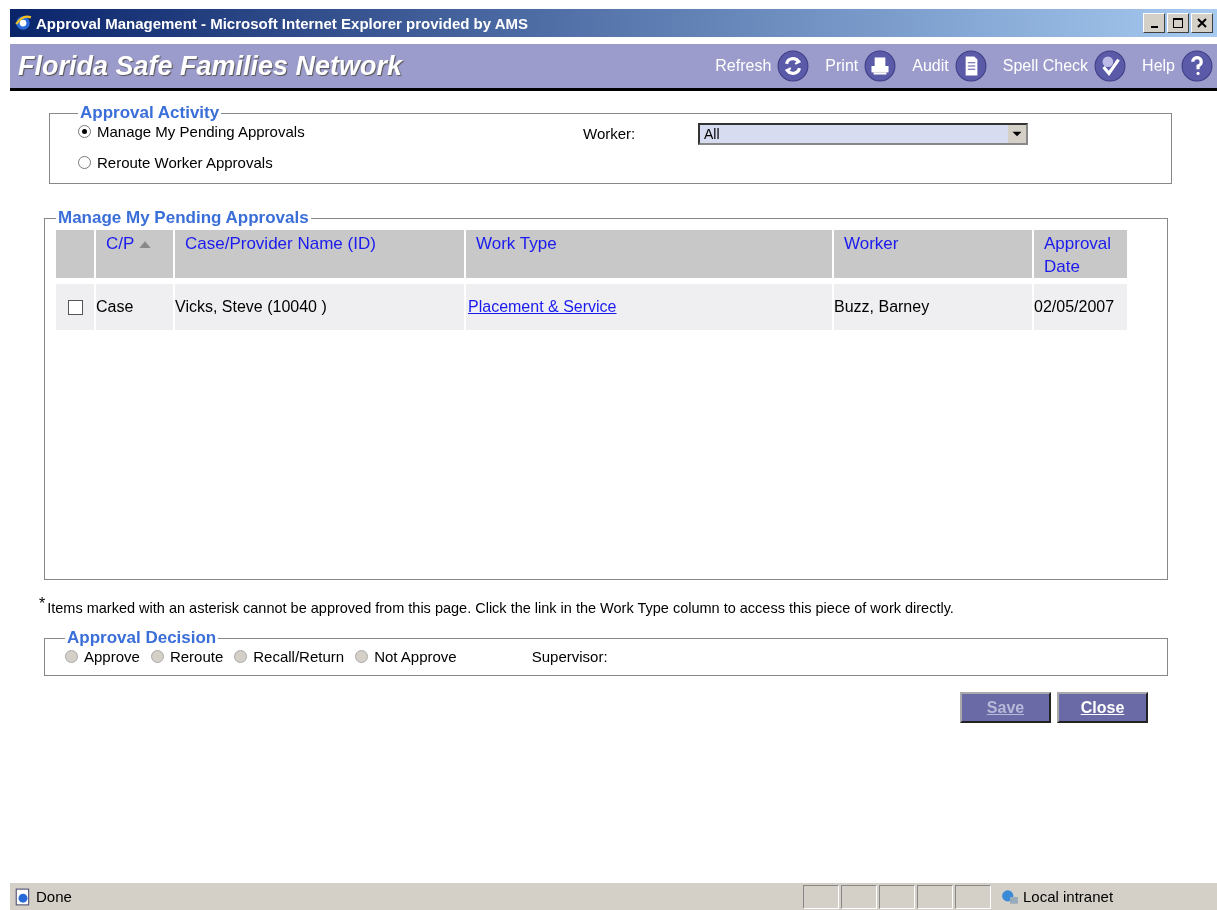 The height and width of the screenshot is (910, 1217). Describe the element at coordinates (793, 66) in the screenshot. I see `refresh-icon` at that location.